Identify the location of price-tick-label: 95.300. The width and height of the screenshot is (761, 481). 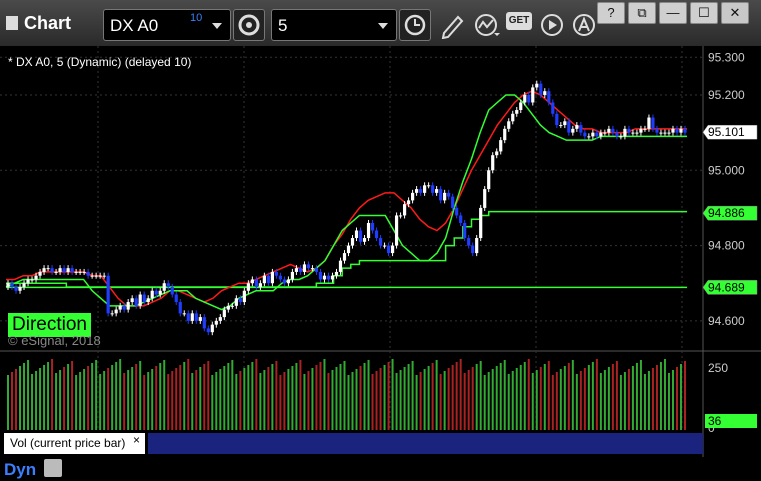
(726, 57).